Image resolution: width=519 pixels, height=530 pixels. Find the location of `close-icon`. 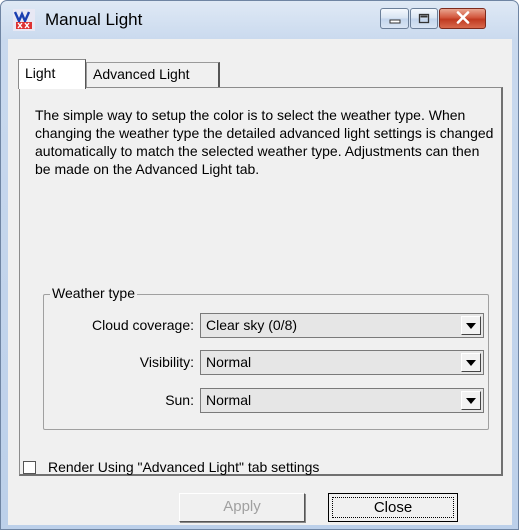

close-icon is located at coordinates (463, 18).